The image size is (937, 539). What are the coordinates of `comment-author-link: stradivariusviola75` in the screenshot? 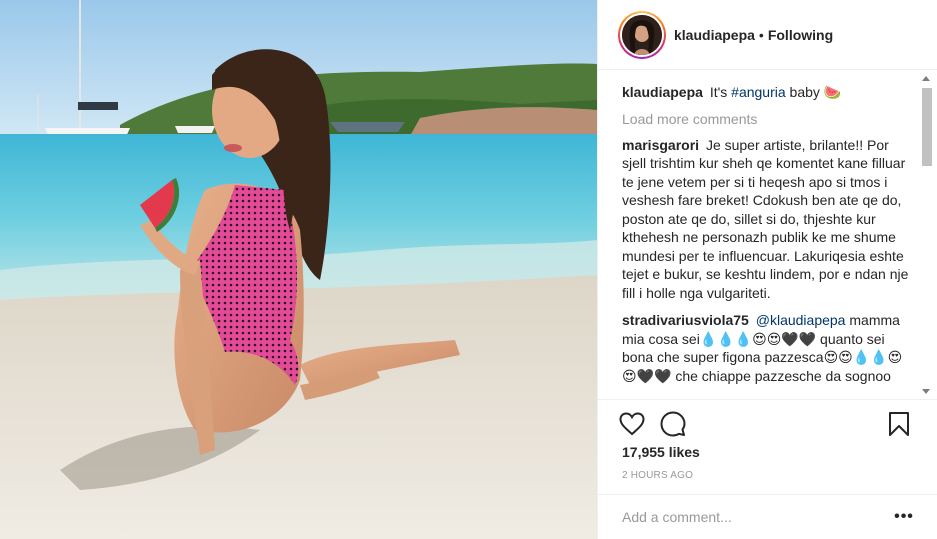 It's located at (685, 320).